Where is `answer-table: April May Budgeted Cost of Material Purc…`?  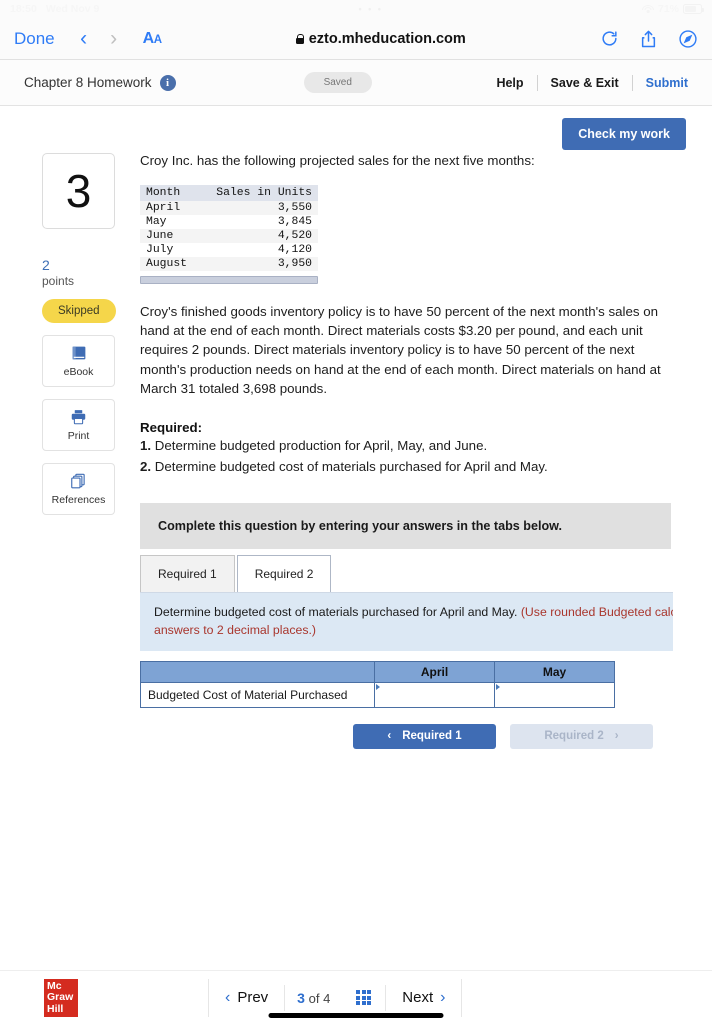
answer-table: April May Budgeted Cost of Material Purc… is located at coordinates (377, 684).